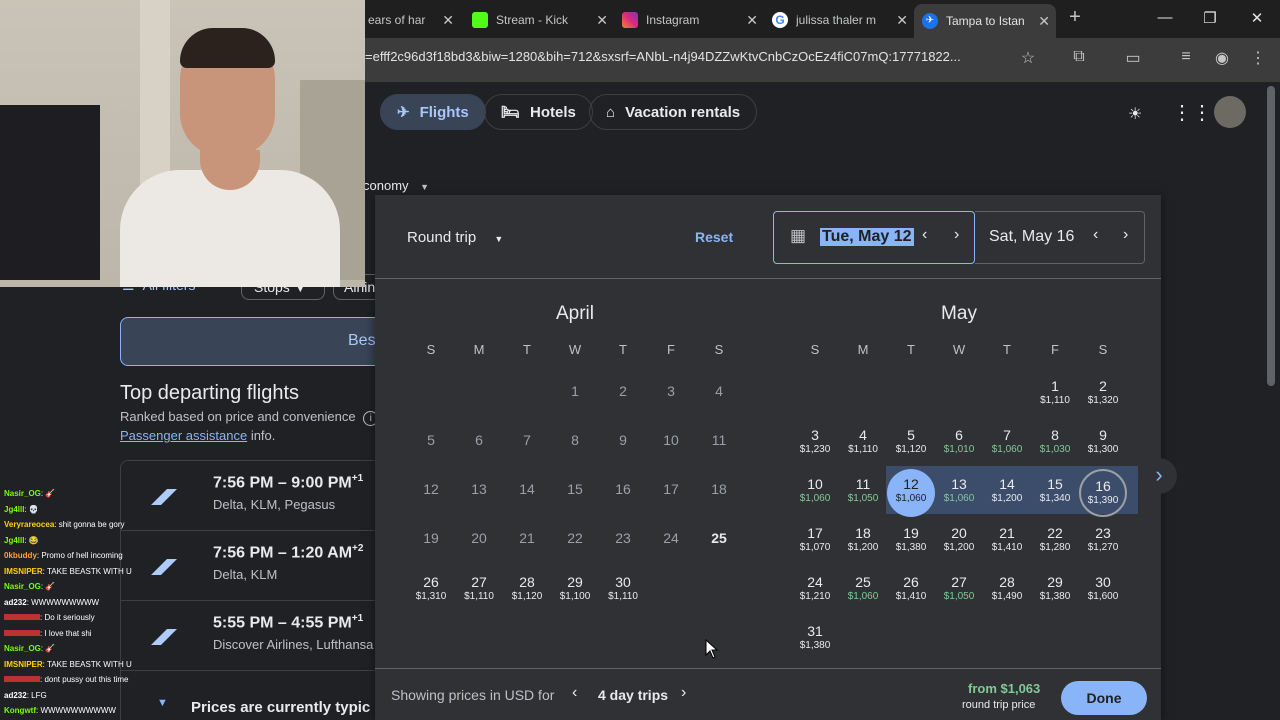  What do you see at coordinates (671, 493) in the screenshot?
I see `calendar-day: 17` at bounding box center [671, 493].